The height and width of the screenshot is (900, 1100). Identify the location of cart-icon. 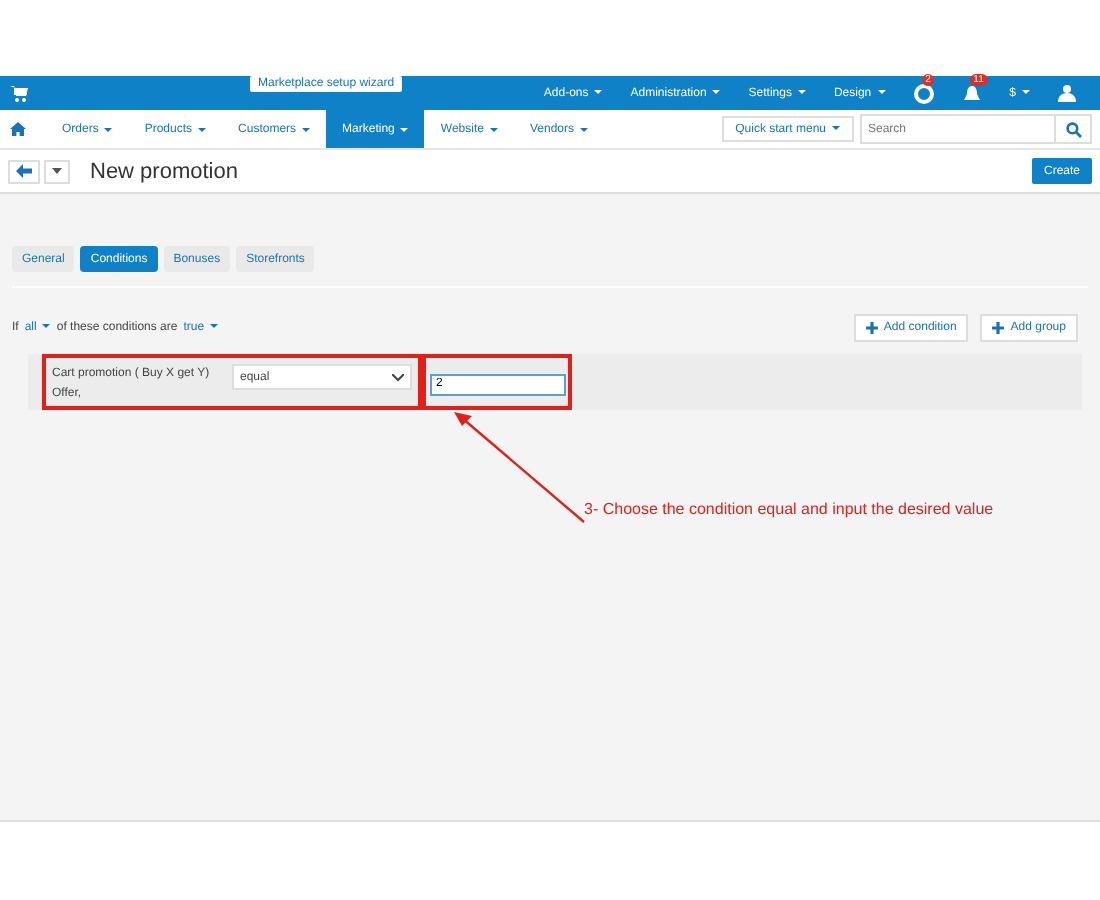
(19, 93).